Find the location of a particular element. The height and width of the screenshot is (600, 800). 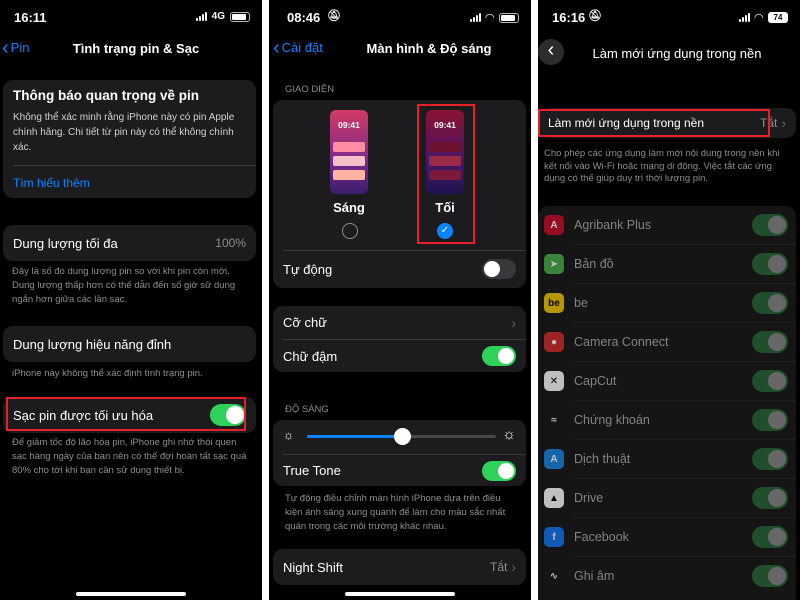

status-time: 16:16 is located at coordinates (569, 17).